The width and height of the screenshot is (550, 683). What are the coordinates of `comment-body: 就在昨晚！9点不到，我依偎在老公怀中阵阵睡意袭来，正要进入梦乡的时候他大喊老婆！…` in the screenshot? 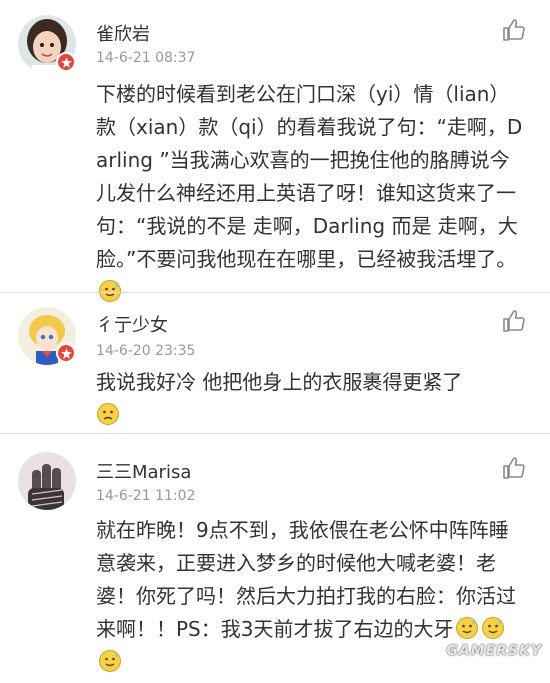 It's located at (306, 579).